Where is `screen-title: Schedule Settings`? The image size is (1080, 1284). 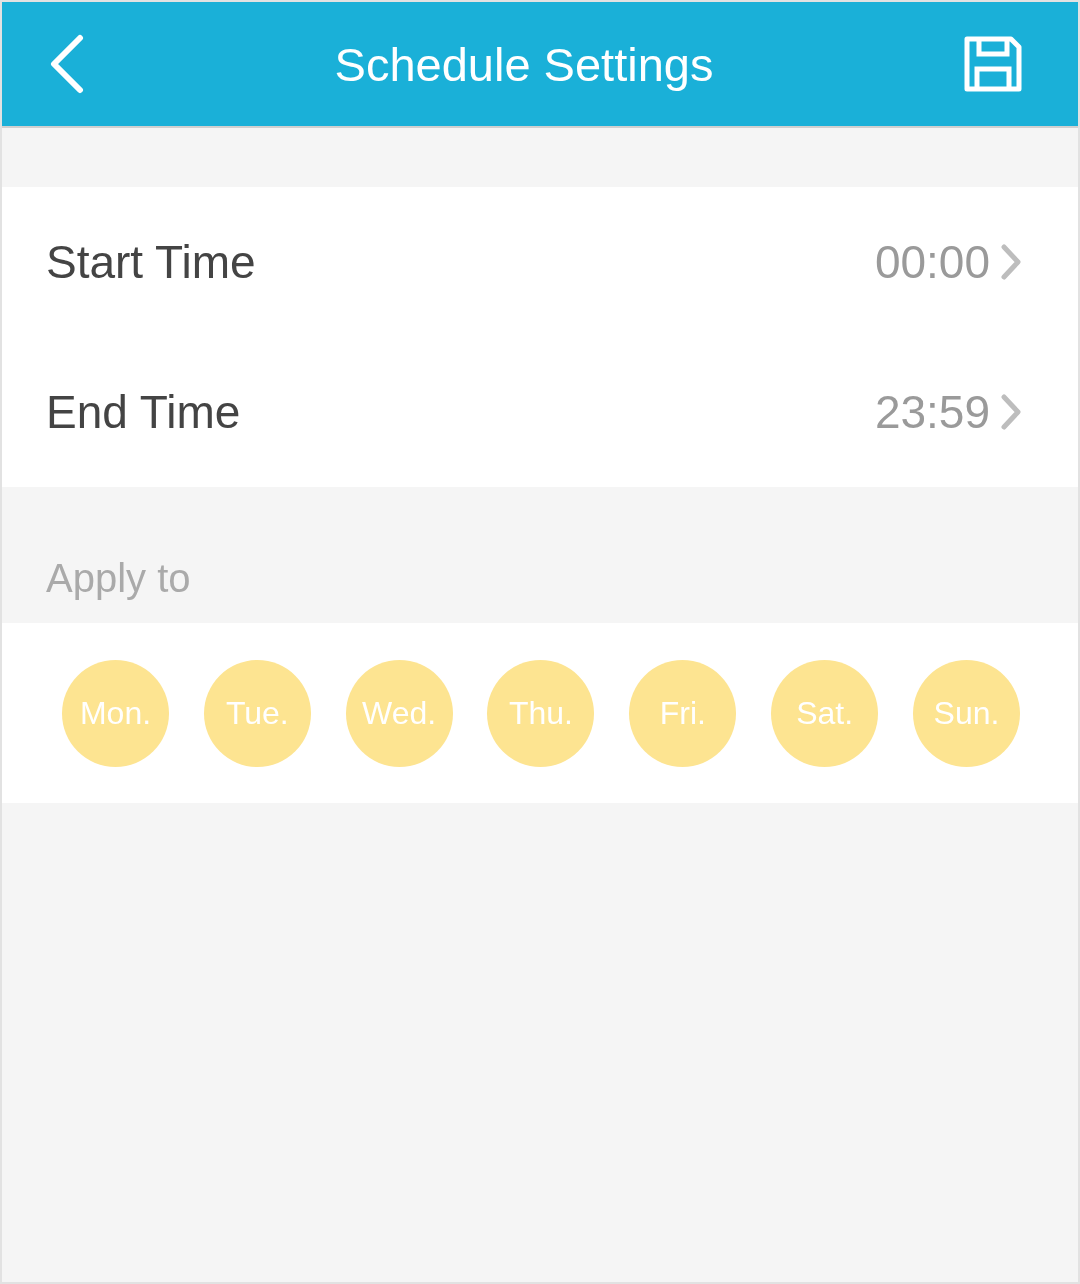 screen-title: Schedule Settings is located at coordinates (524, 64).